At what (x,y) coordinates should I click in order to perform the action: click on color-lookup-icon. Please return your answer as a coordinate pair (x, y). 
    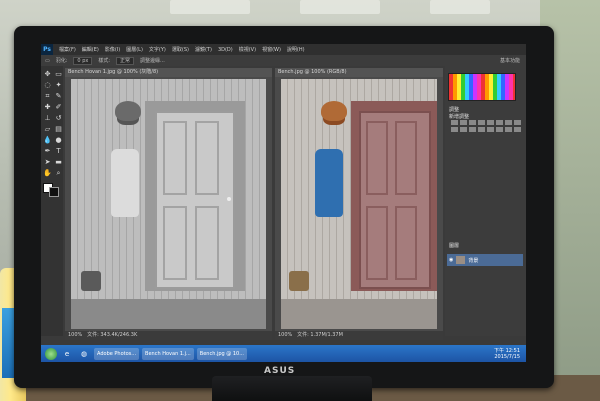
    Looking at the image, I should click on (472, 129).